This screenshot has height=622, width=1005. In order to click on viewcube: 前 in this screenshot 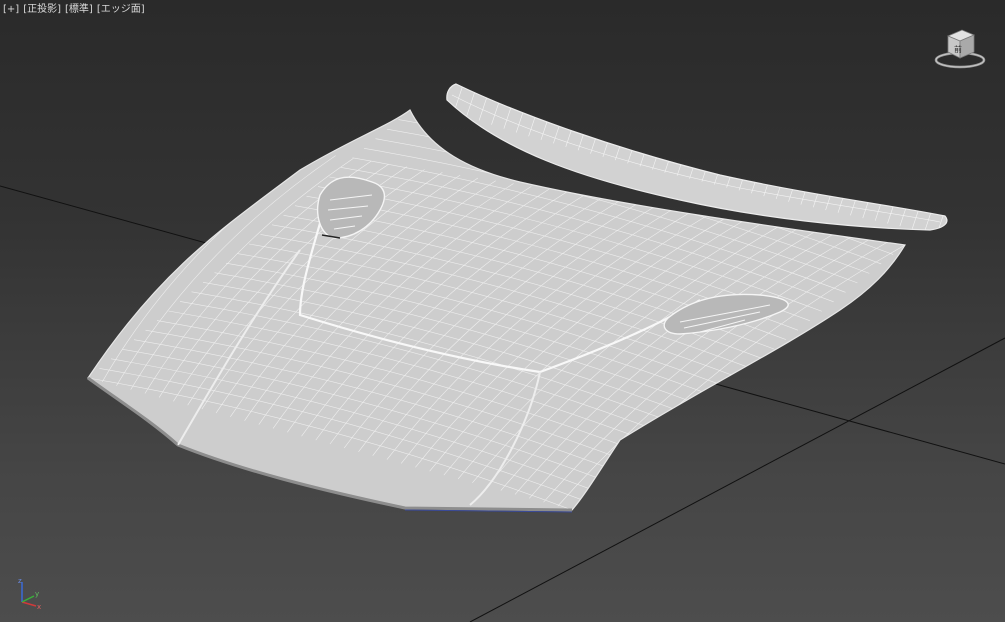, I will do `click(960, 47)`.